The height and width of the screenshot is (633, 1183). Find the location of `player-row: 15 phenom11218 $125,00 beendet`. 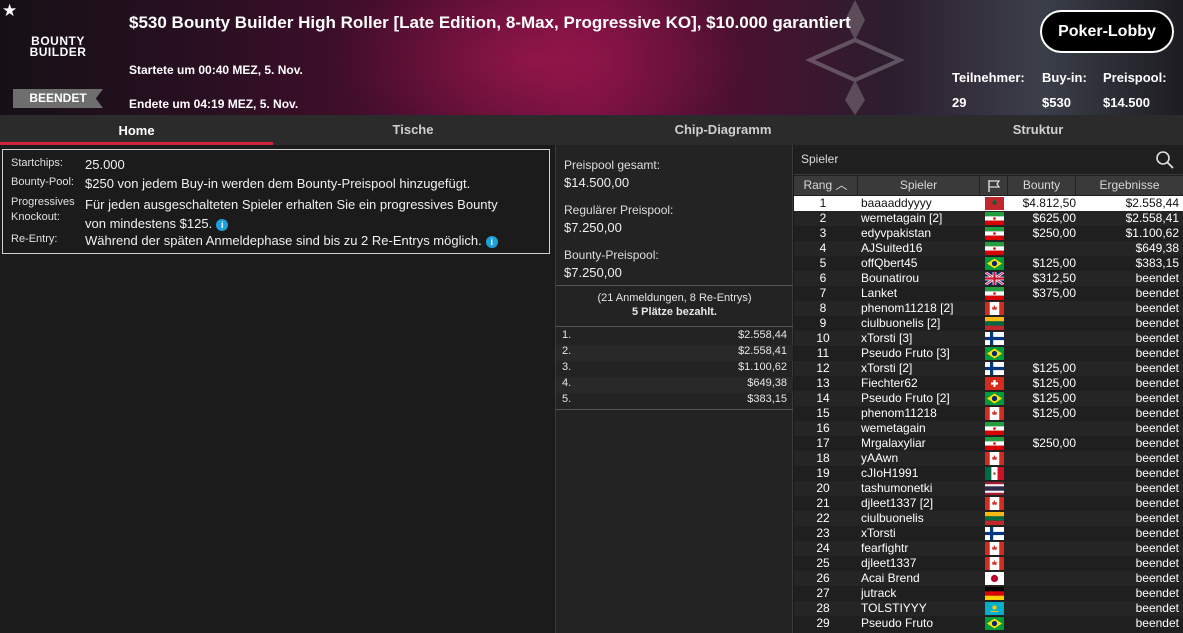

player-row: 15 phenom11218 $125,00 beendet is located at coordinates (988, 413).